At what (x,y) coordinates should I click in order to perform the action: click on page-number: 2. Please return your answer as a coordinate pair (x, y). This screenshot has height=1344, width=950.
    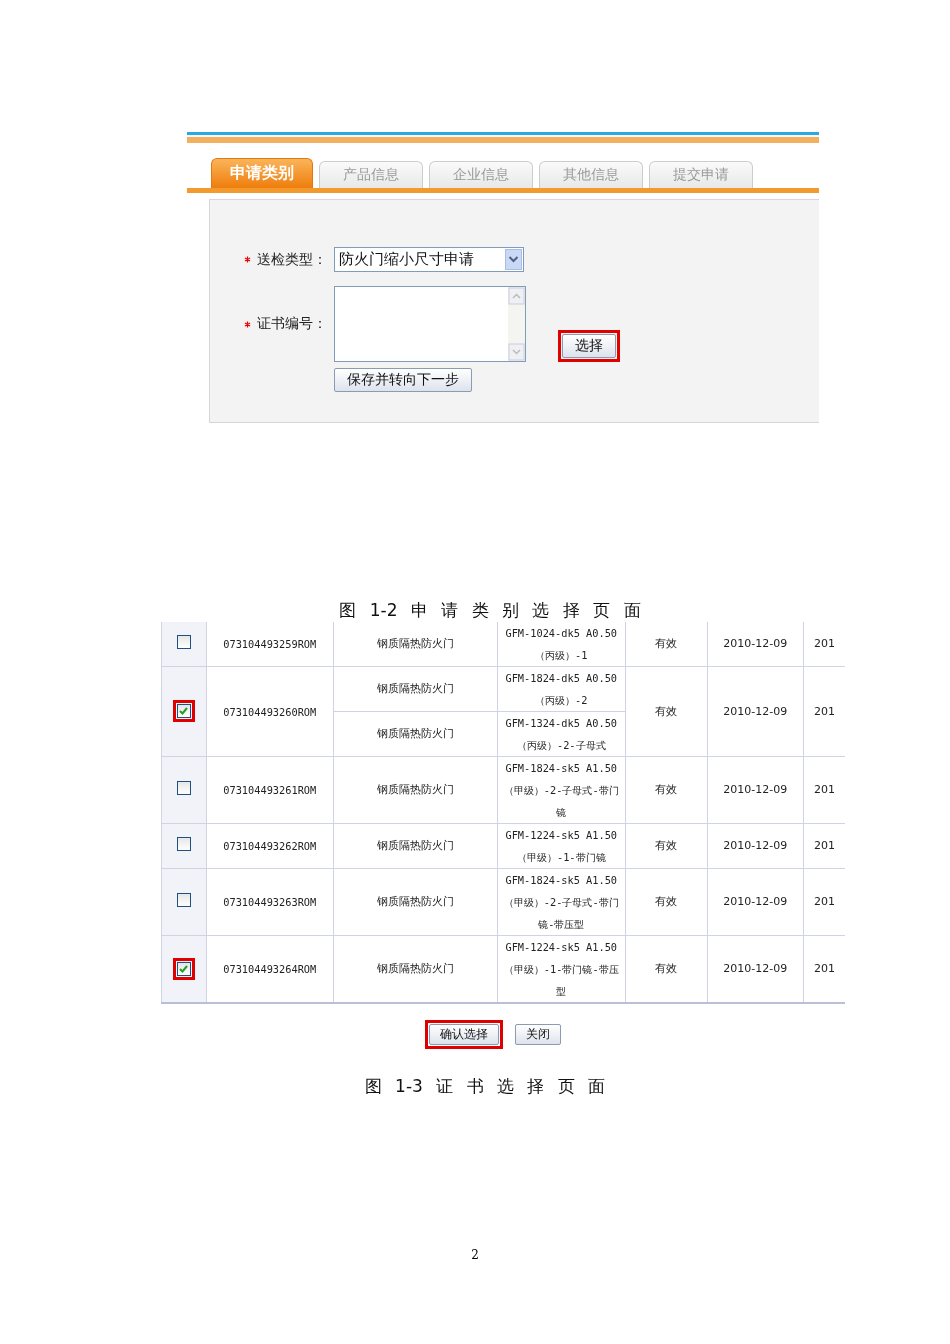
    Looking at the image, I should click on (475, 1255).